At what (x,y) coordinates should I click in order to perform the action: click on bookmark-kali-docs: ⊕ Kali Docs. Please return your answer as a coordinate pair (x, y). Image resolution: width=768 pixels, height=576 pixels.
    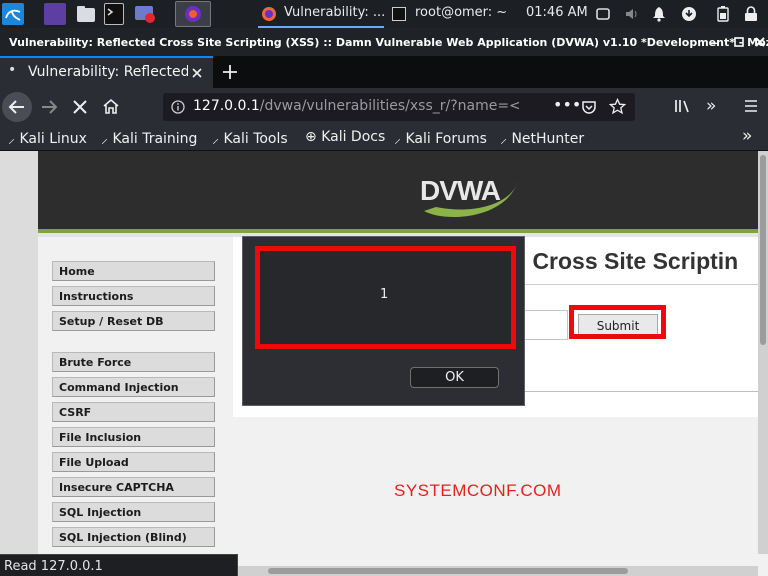
    Looking at the image, I should click on (345, 137).